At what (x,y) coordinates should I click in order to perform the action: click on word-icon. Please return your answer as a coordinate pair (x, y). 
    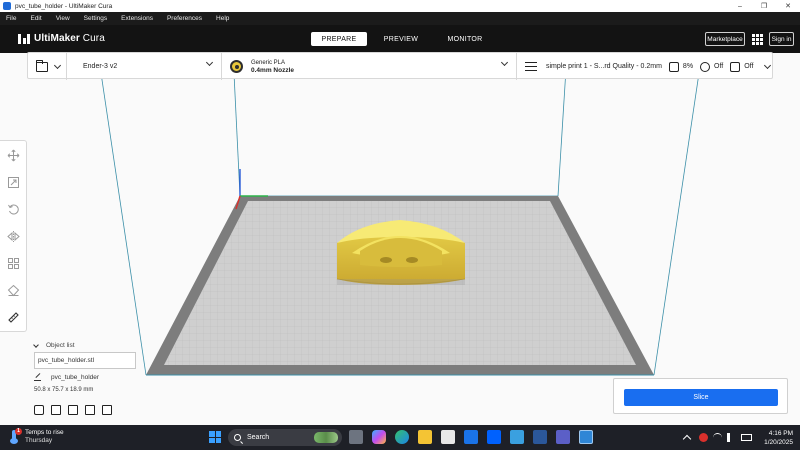
    Looking at the image, I should click on (540, 437).